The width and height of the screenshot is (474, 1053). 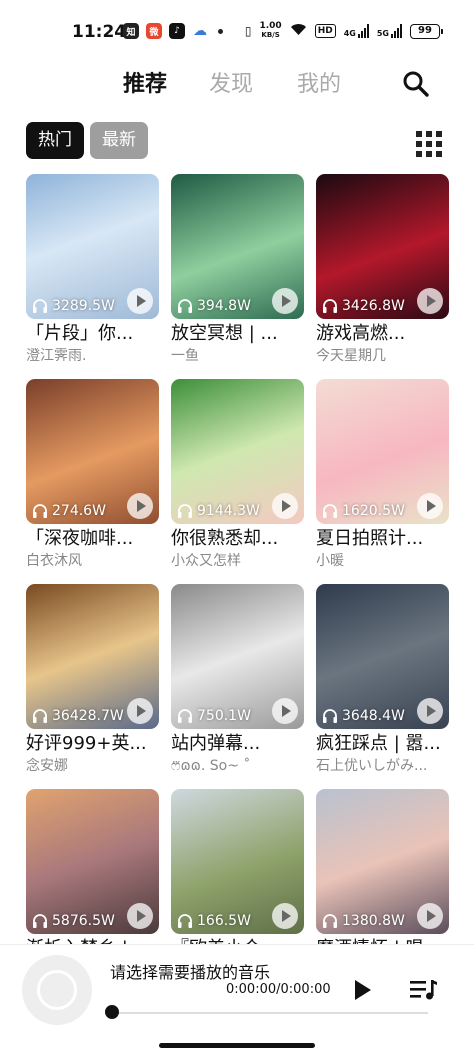 What do you see at coordinates (92, 451) in the screenshot?
I see `playlist-cover: 274.6W` at bounding box center [92, 451].